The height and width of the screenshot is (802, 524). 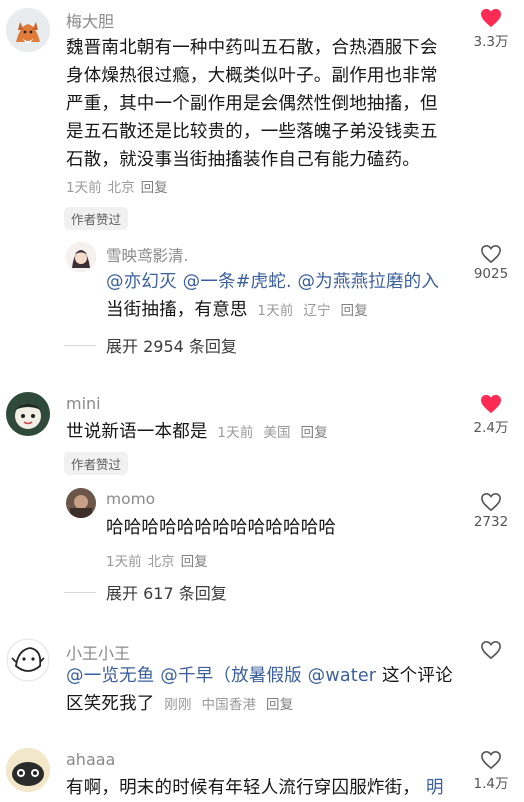 What do you see at coordinates (221, 528) in the screenshot?
I see `reply-text: 哈哈哈哈哈哈哈哈哈哈哈哈哈` at bounding box center [221, 528].